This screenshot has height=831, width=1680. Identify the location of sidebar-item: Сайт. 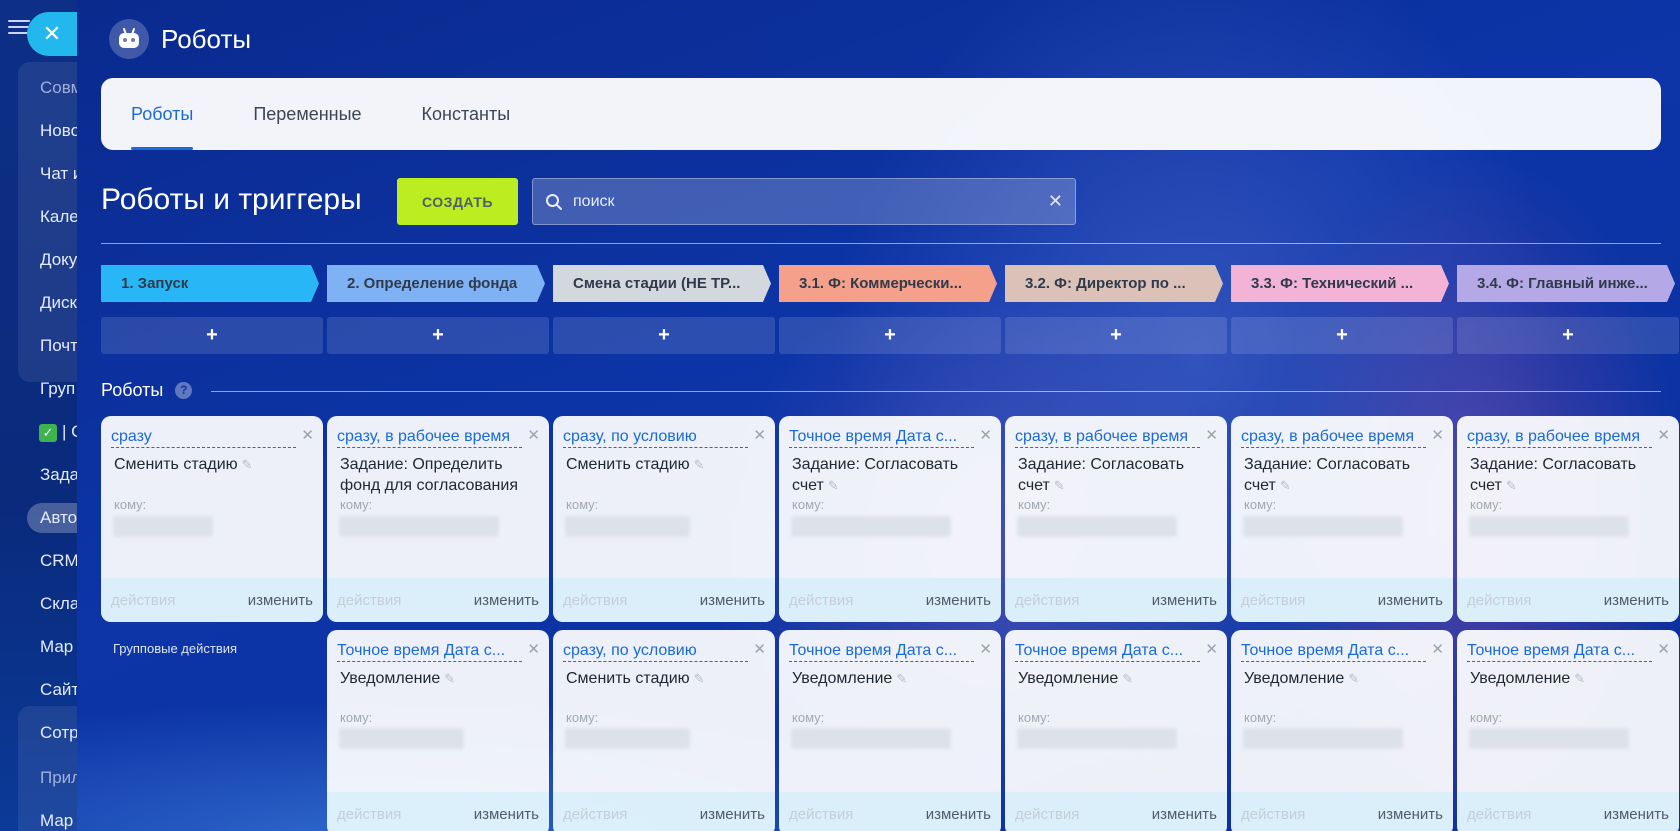
(59, 690).